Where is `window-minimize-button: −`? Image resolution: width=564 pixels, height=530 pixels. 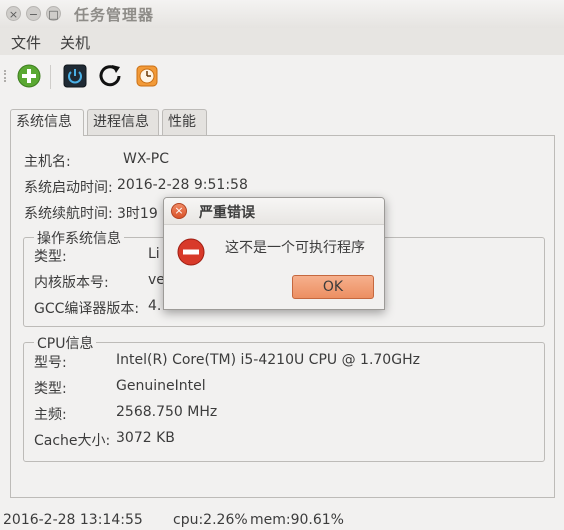 window-minimize-button: − is located at coordinates (33, 13).